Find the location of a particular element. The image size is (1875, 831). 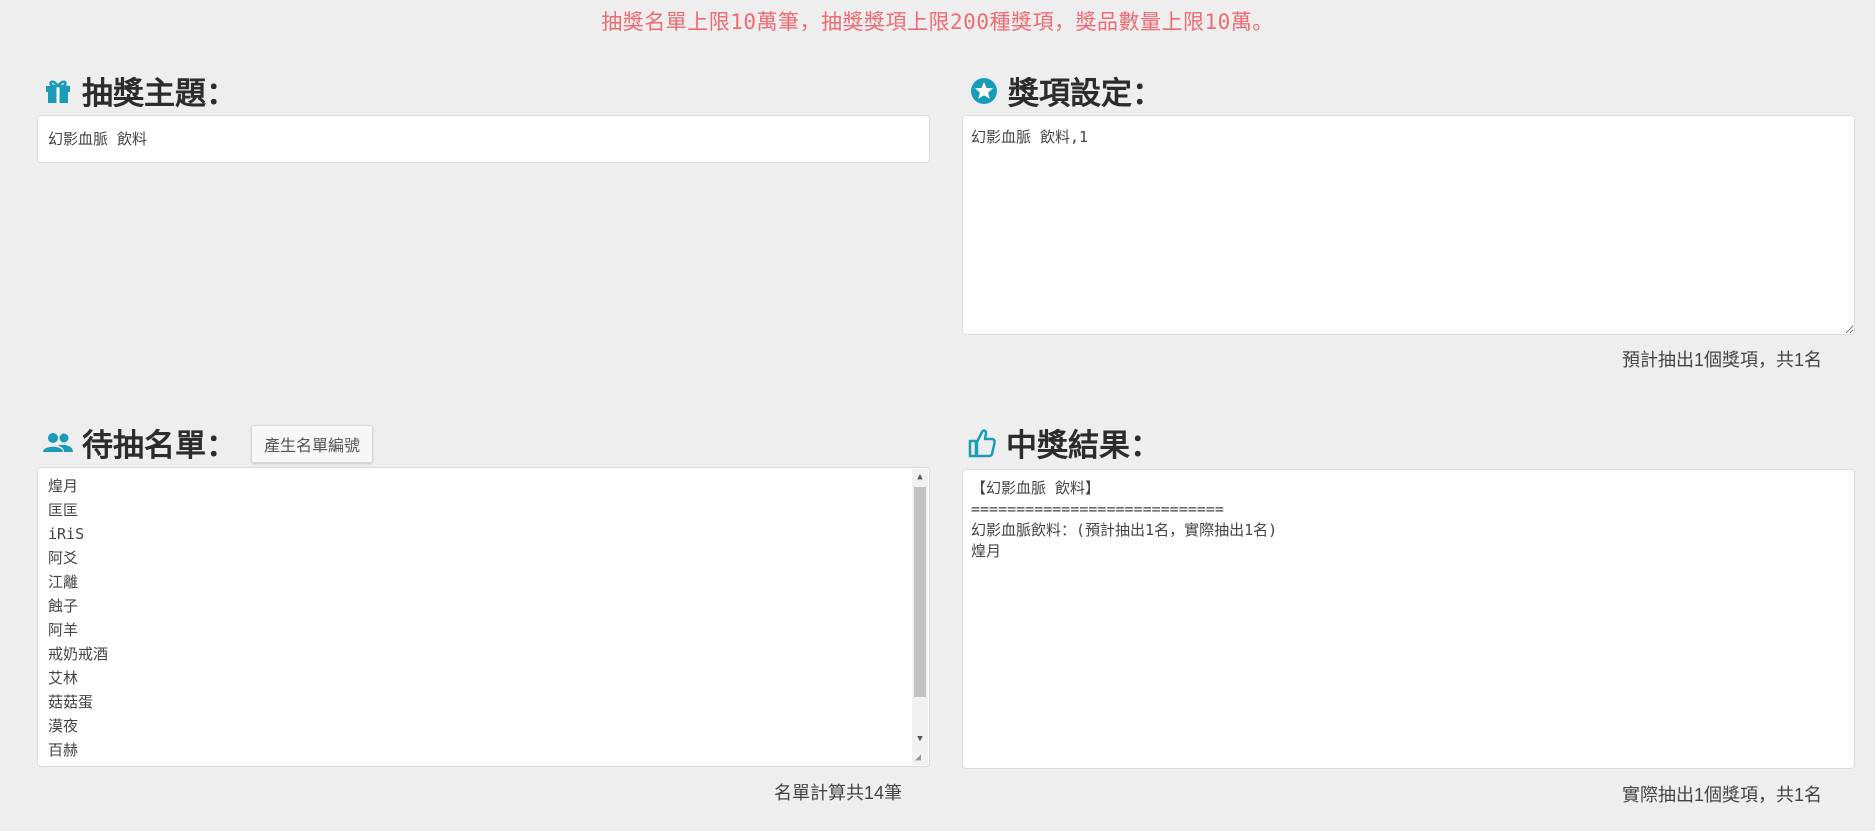

list-item: 阿爻 is located at coordinates (63, 558).